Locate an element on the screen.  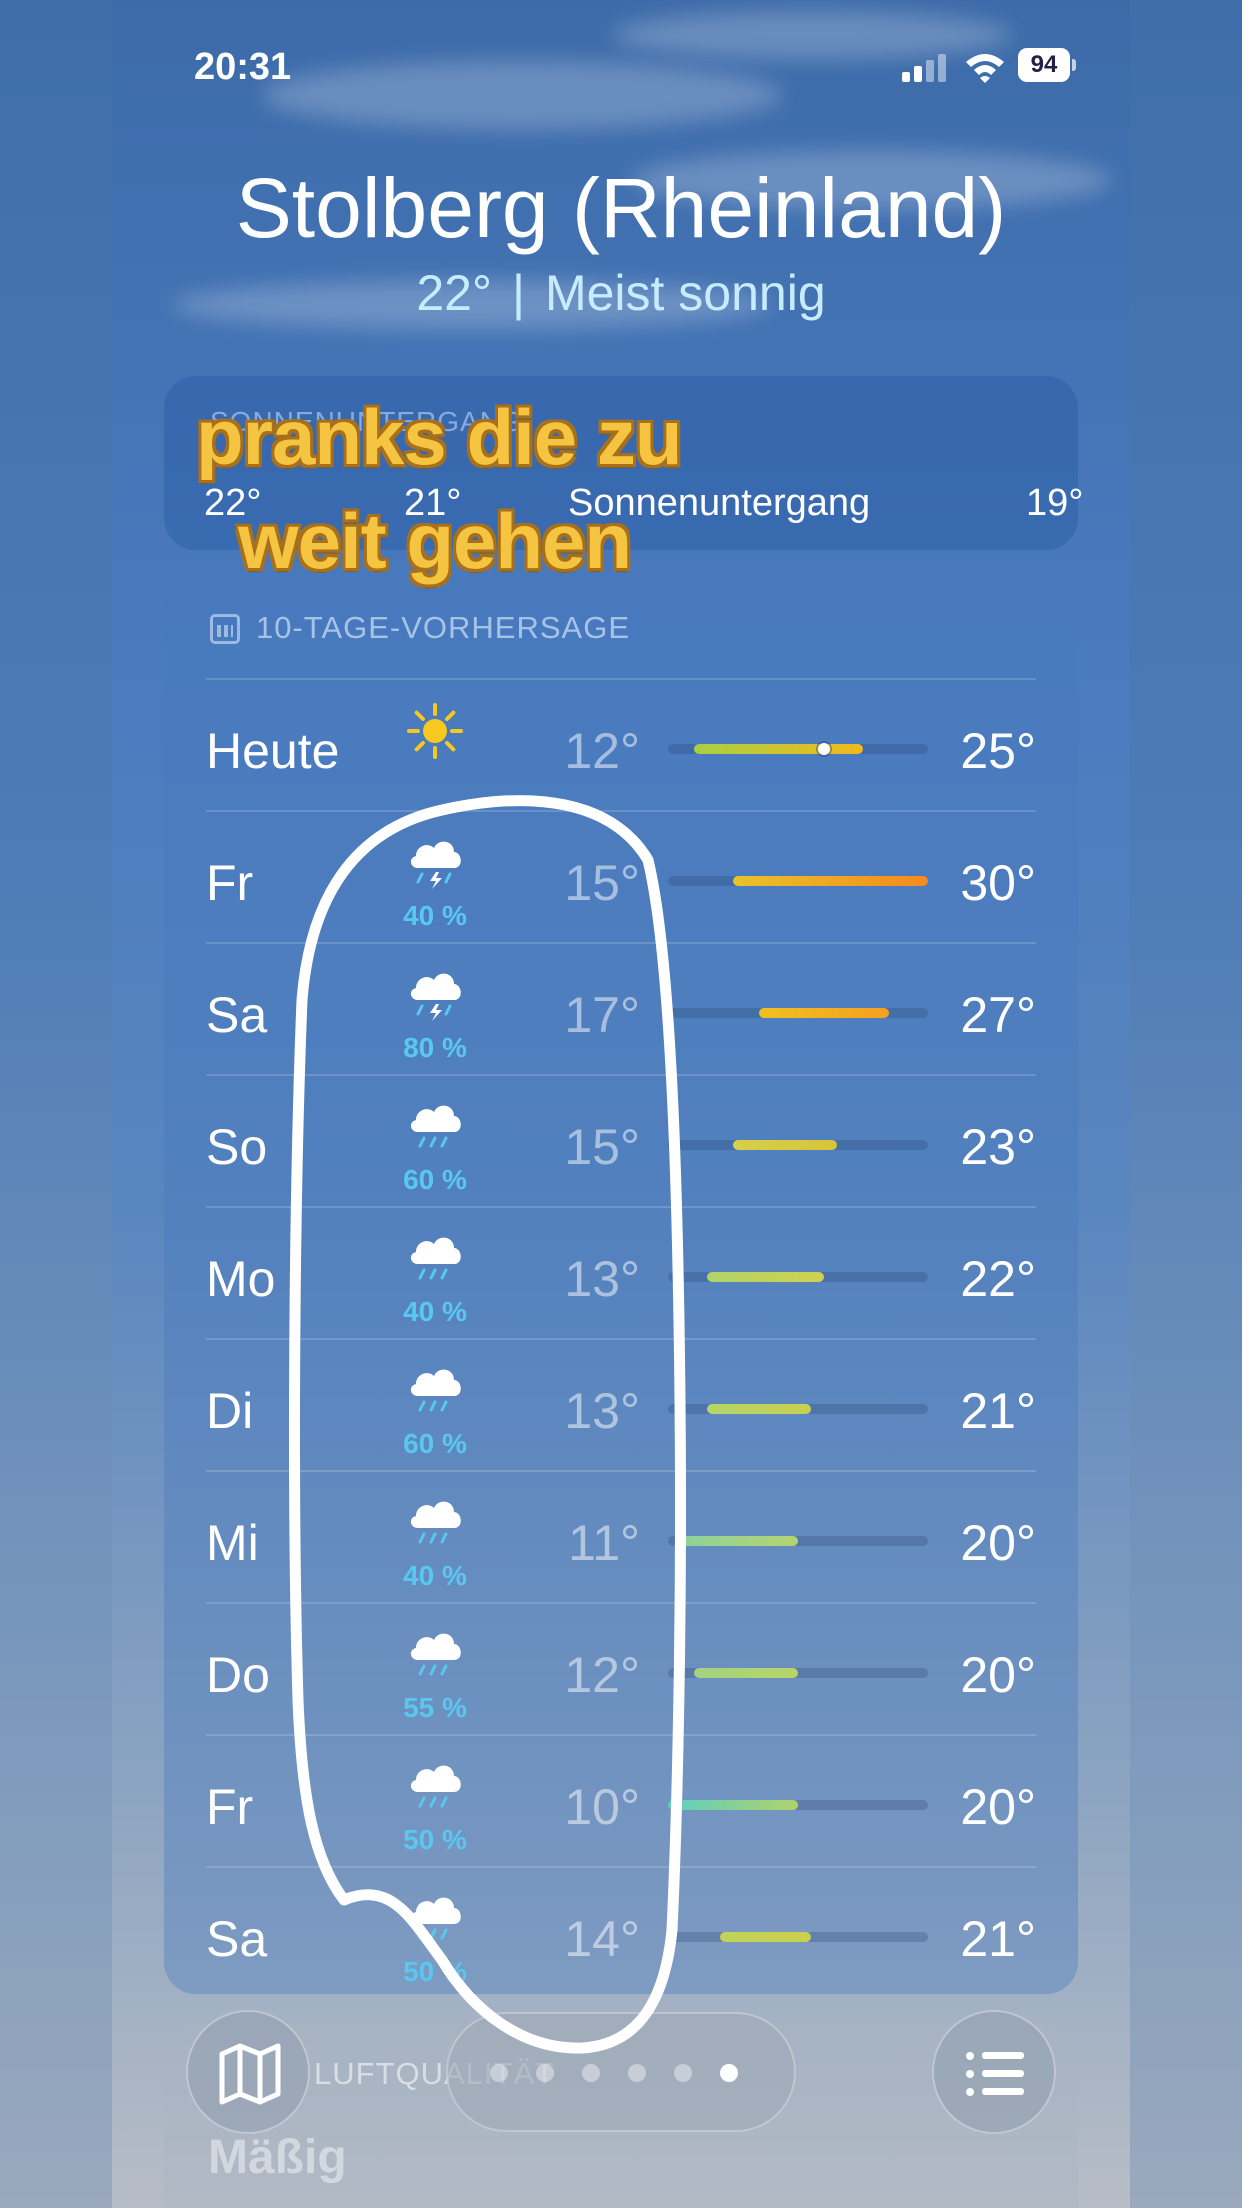
locations-list-button is located at coordinates (994, 2072).